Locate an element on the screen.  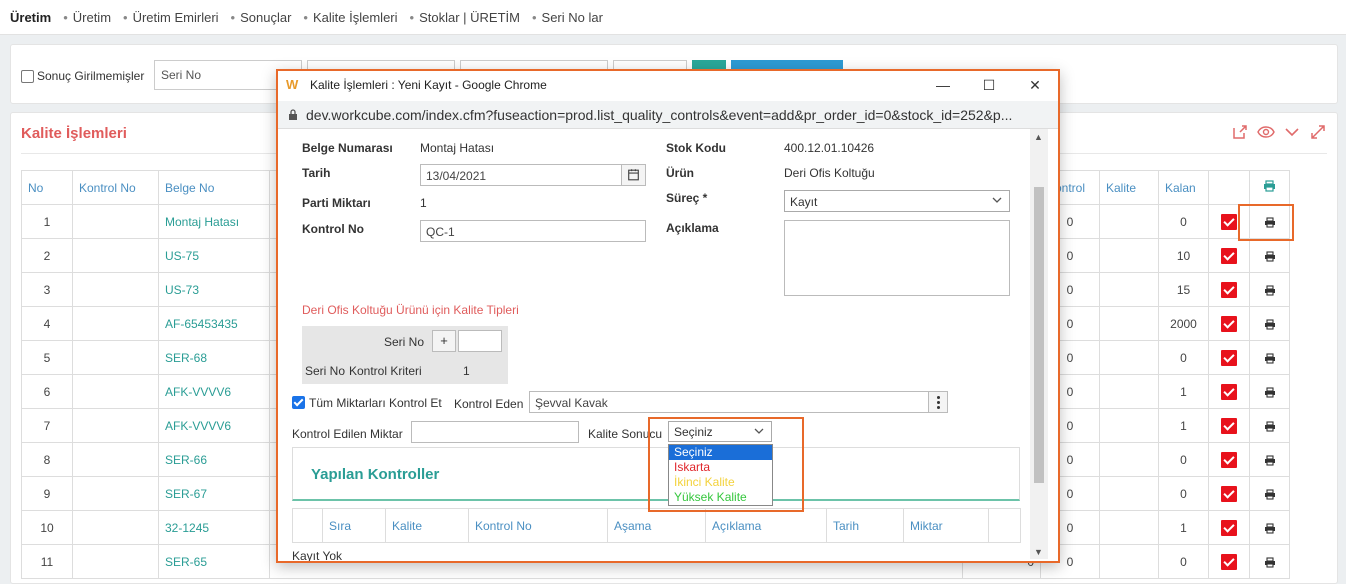
scroll-down-icon: ▼ is located at coordinates (1038, 552).